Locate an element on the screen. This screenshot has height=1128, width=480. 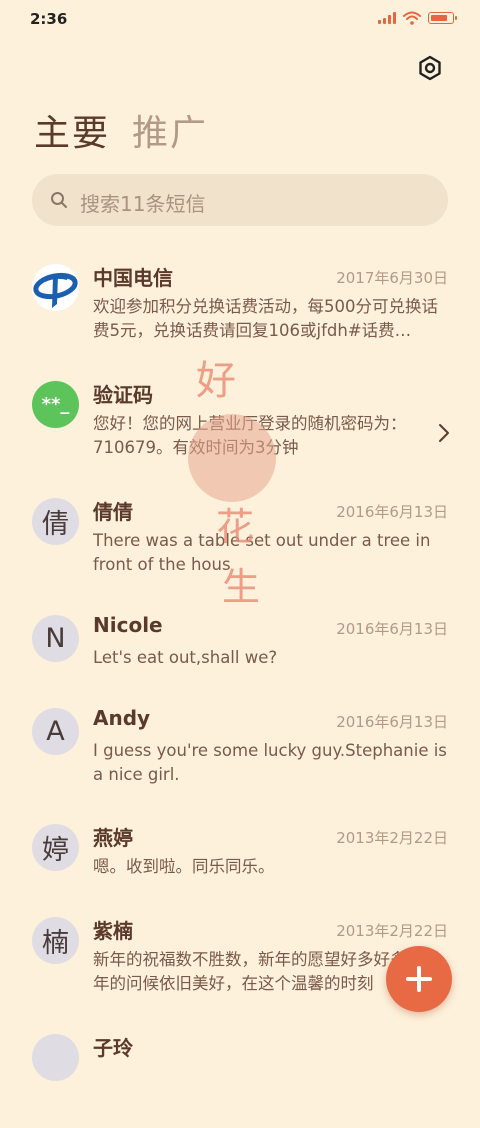
search-icon is located at coordinates (59, 200).